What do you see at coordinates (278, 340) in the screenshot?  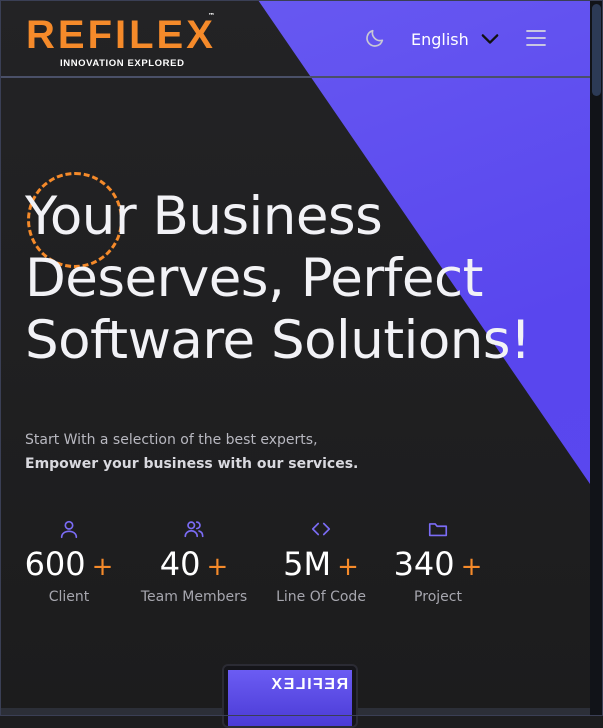 I see `hero-title-line: Software Solutions!` at bounding box center [278, 340].